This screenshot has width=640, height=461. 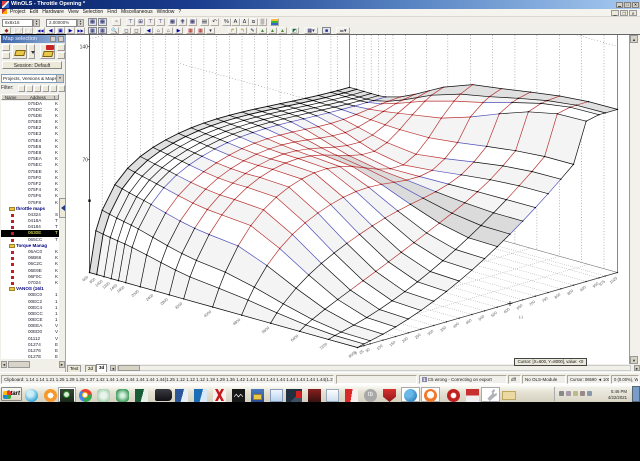 What do you see at coordinates (544, 299) in the screenshot?
I see `svg-text: 750` at bounding box center [544, 299].